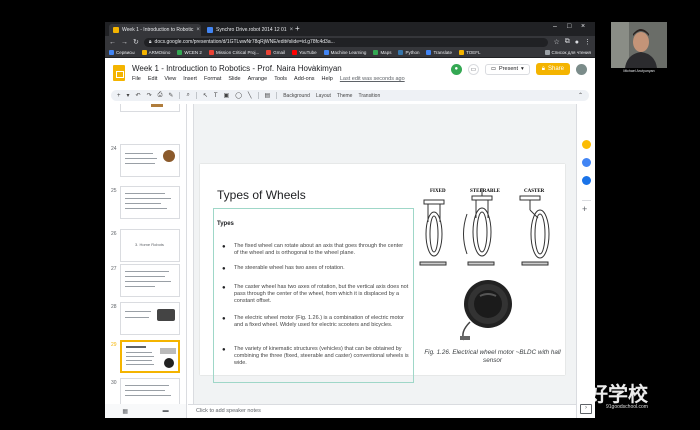 This screenshot has height=430, width=700. Describe the element at coordinates (205, 95) in the screenshot. I see `select-icon: ↖` at that location.